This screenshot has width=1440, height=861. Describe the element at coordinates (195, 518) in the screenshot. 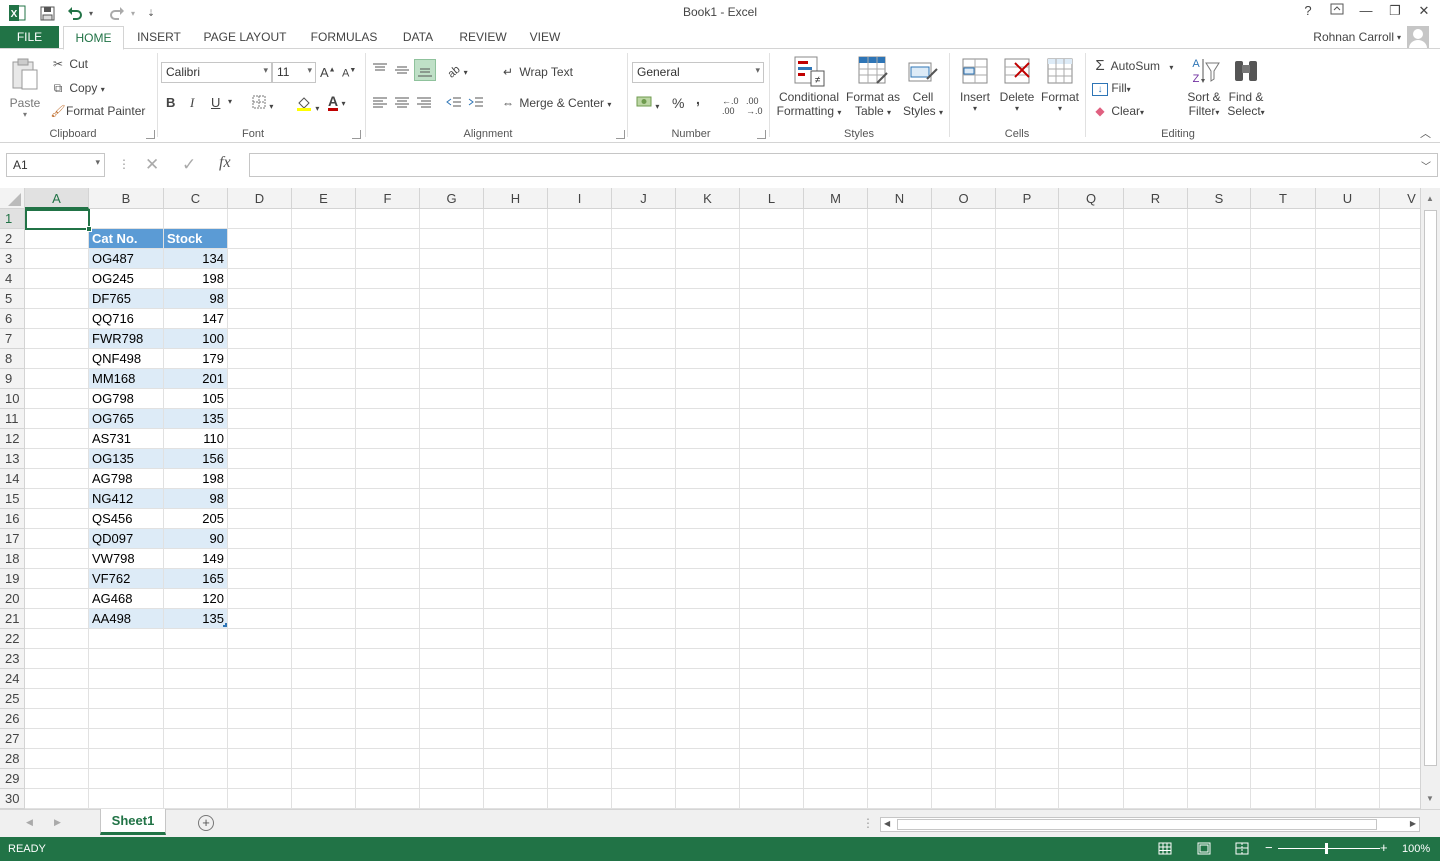

I see `table-cell-stock: 205` at that location.